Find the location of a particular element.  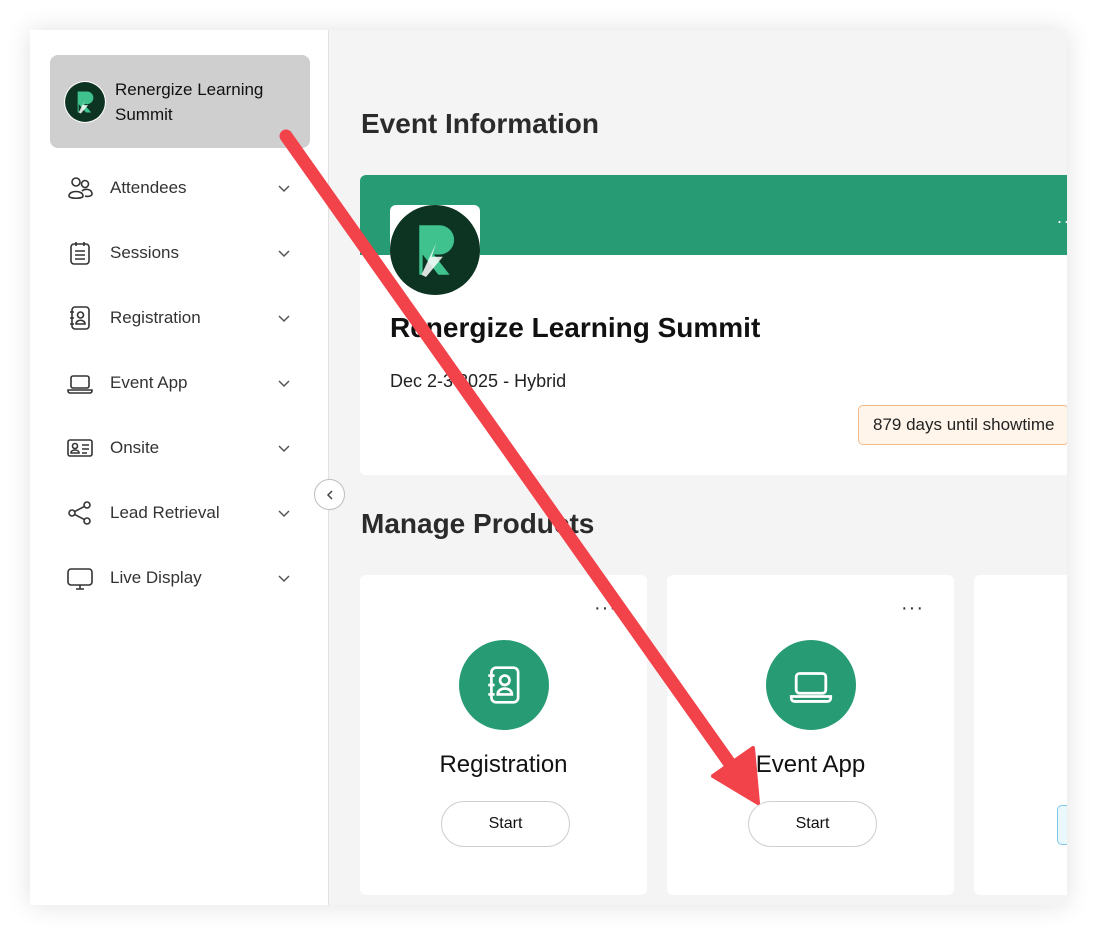

badge-icon is located at coordinates (80, 448).